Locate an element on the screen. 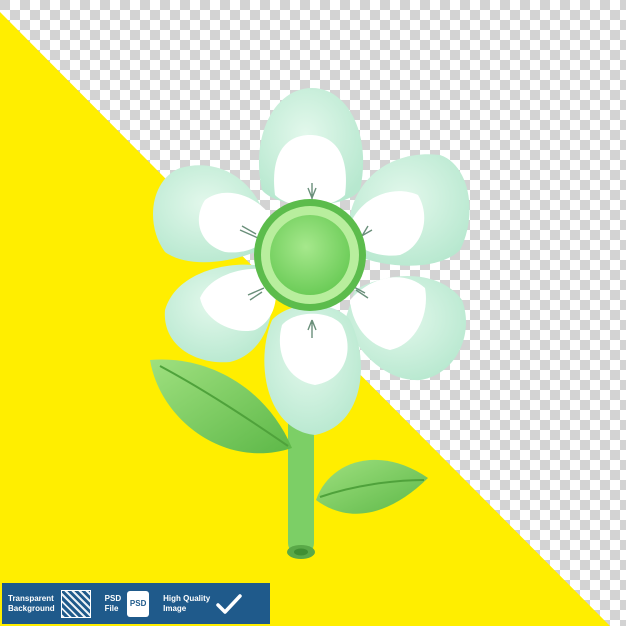 This screenshot has width=626, height=626. badge-item-transparent: Transparent Background is located at coordinates (49, 603).